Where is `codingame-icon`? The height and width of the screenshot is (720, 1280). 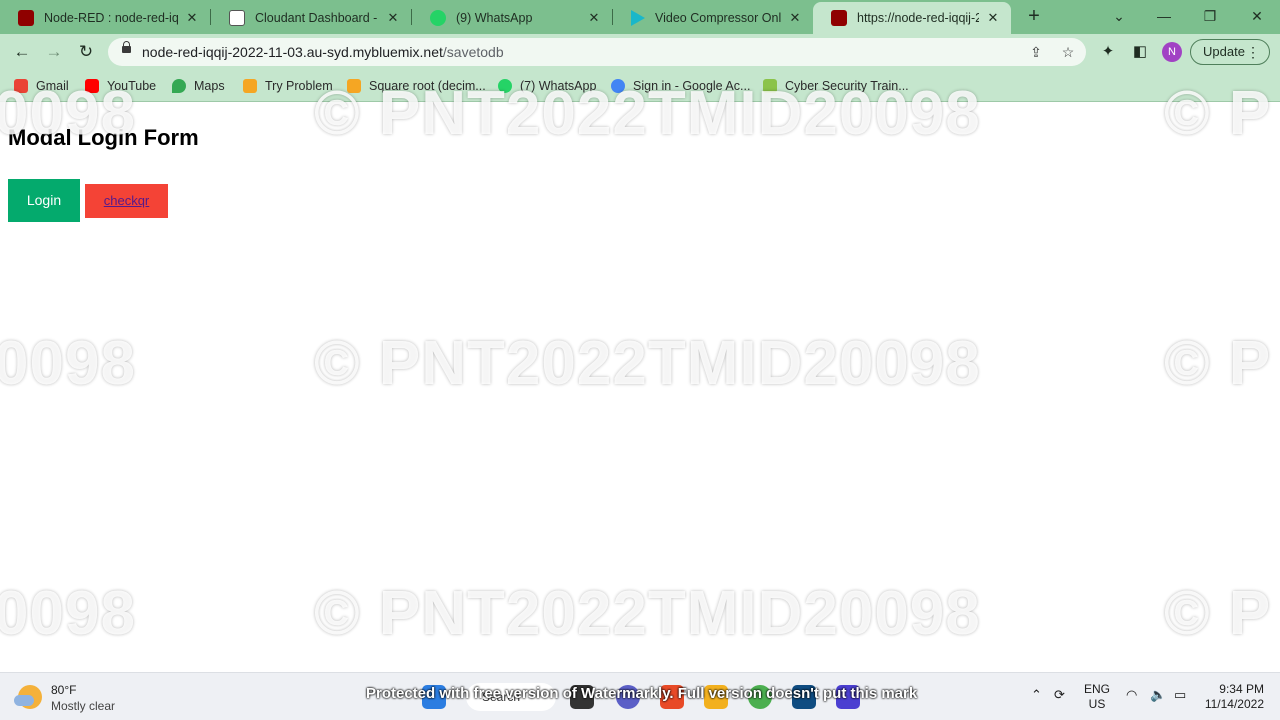 codingame-icon is located at coordinates (250, 86).